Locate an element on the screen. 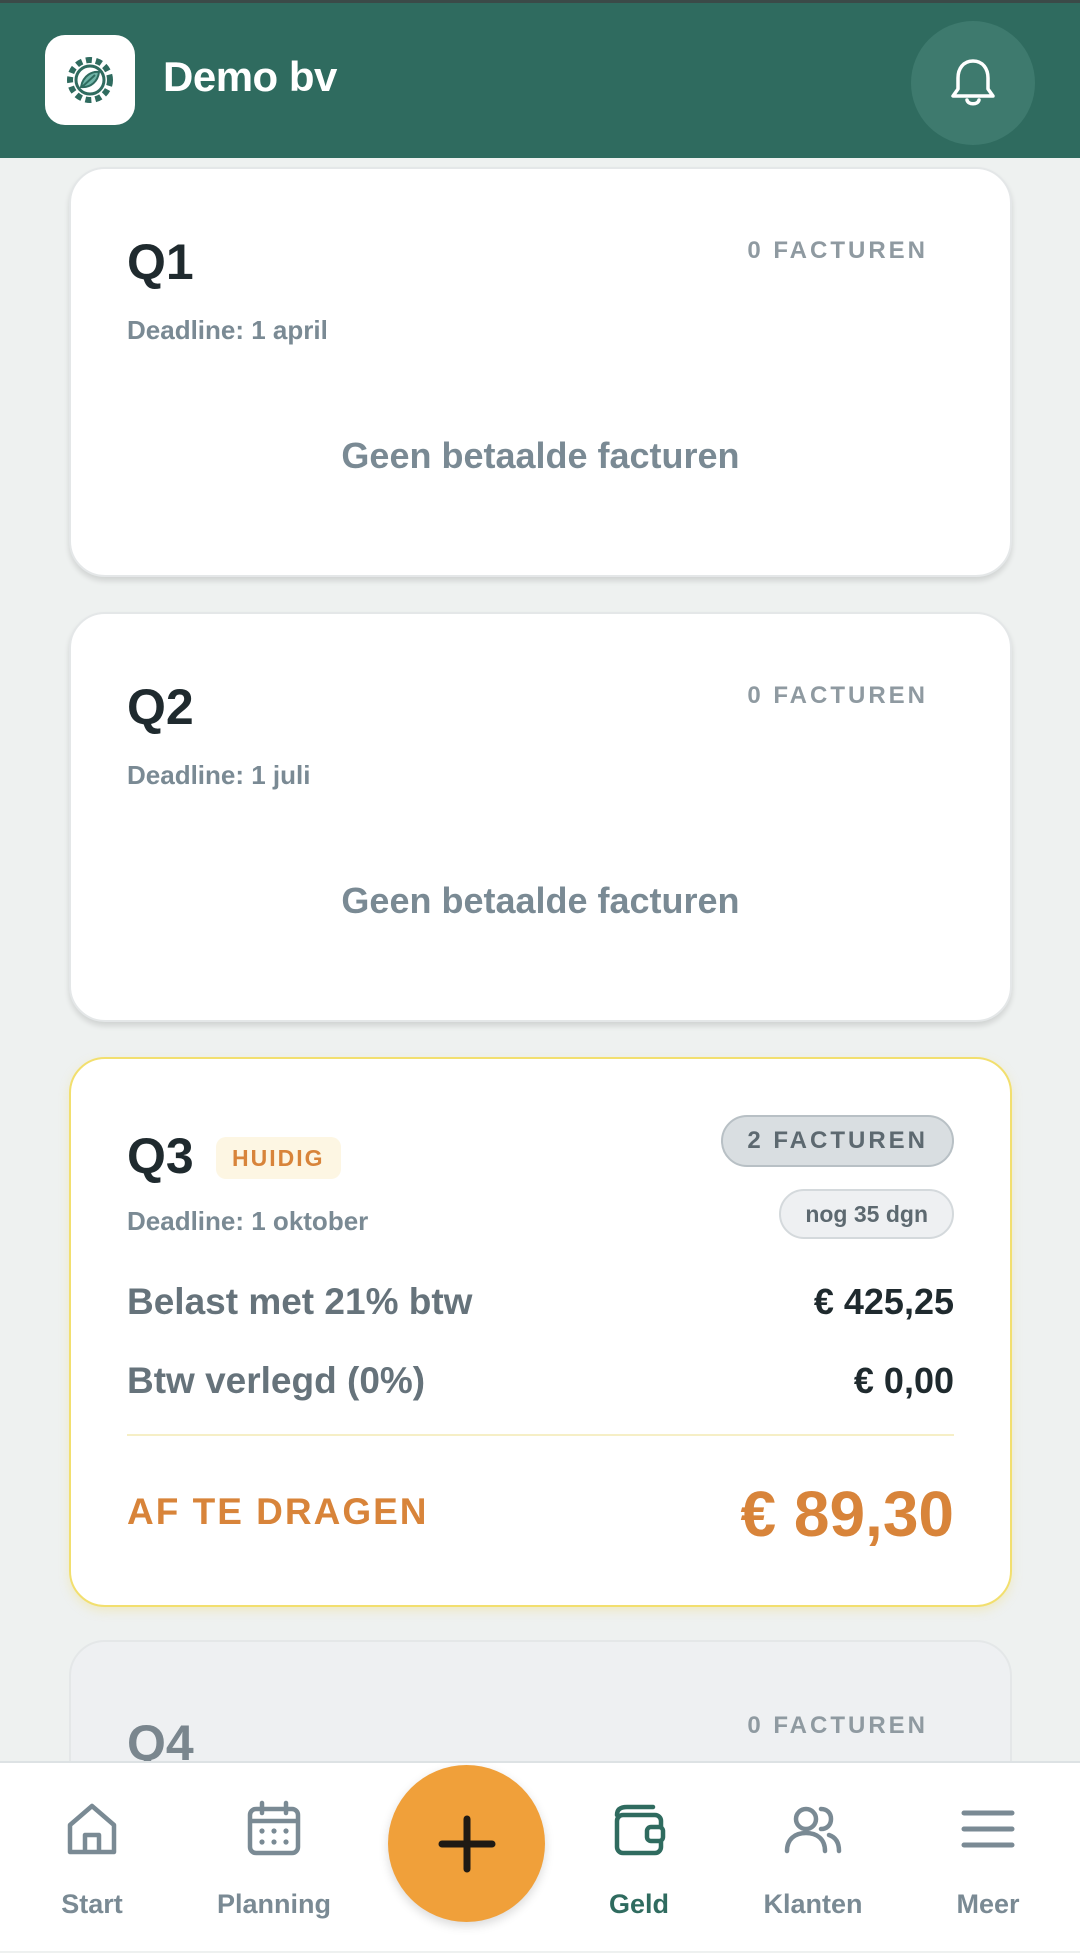  vat-reversed-label: Btw verlegd (0%) is located at coordinates (276, 1380).